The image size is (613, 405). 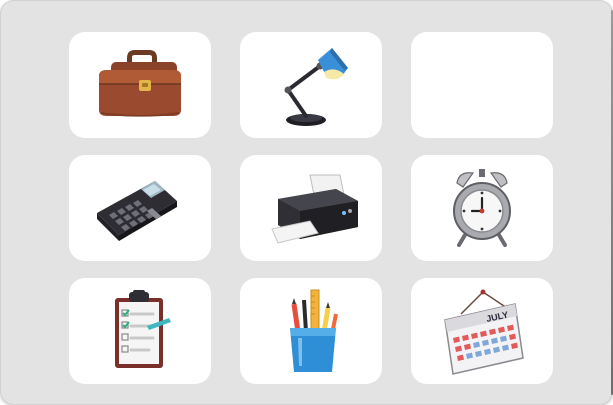 I want to click on wall-calendar-icon: JULY, so click(x=484, y=332).